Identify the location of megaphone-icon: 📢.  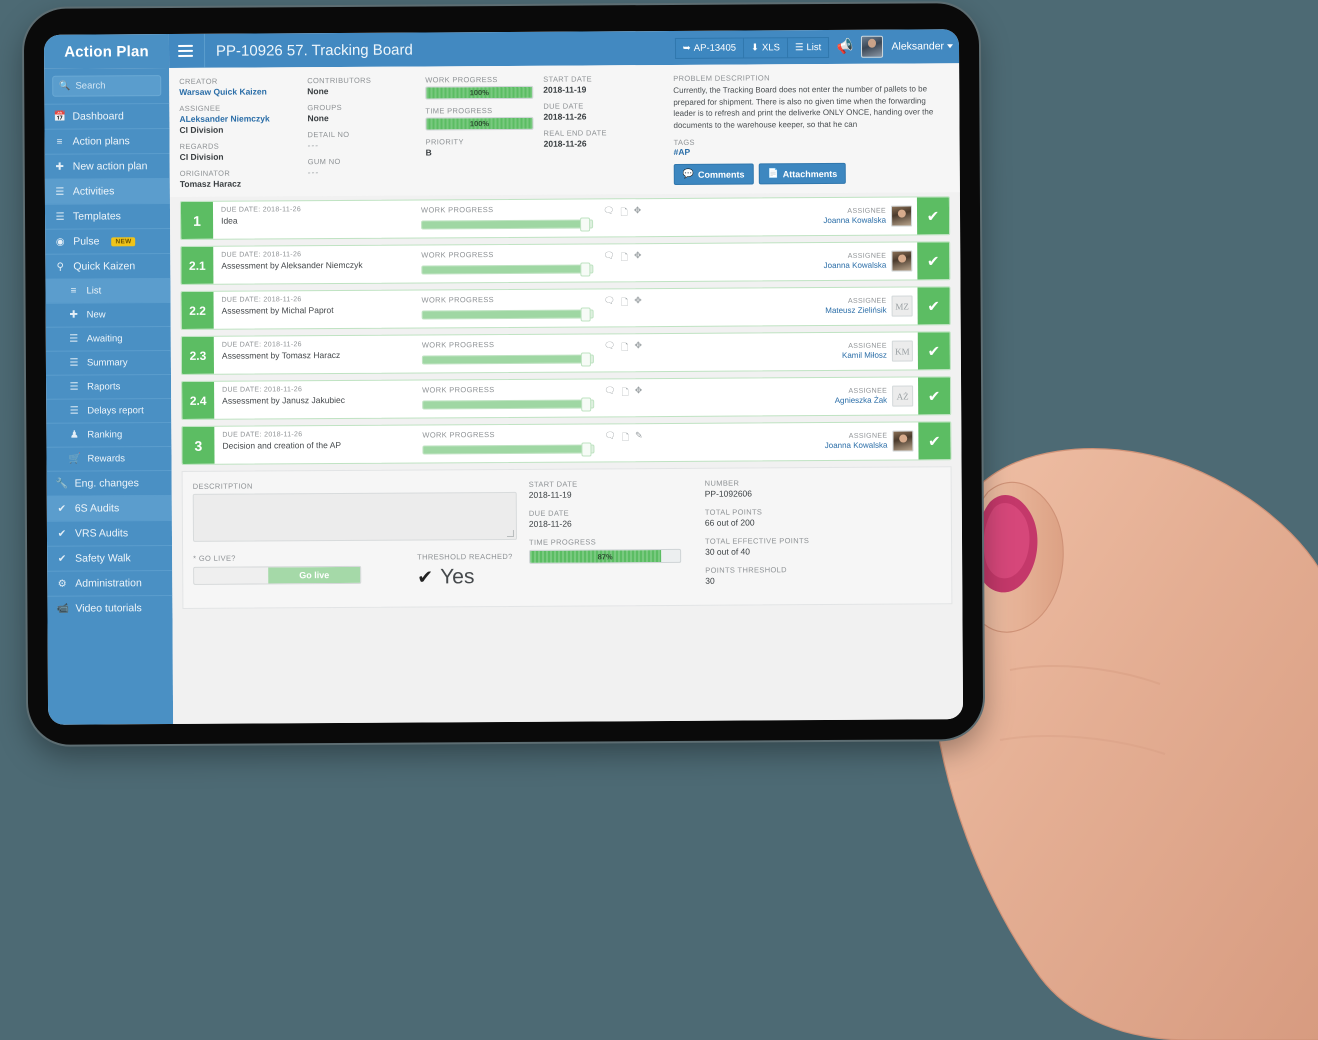
(845, 47).